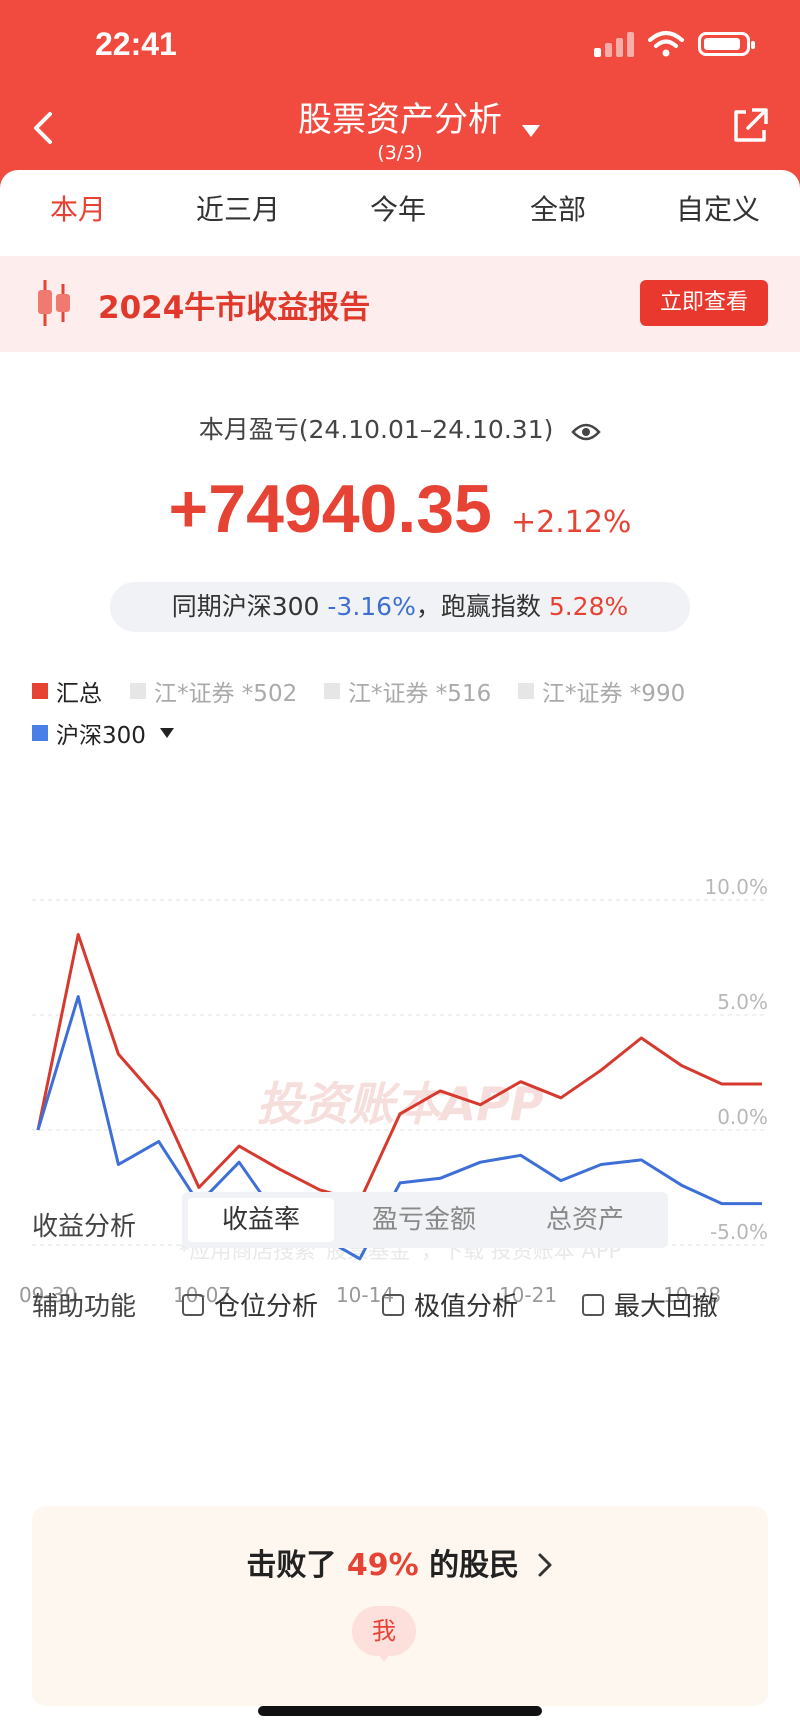 This screenshot has width=800, height=1731. I want to click on me-badge: 我, so click(384, 1634).